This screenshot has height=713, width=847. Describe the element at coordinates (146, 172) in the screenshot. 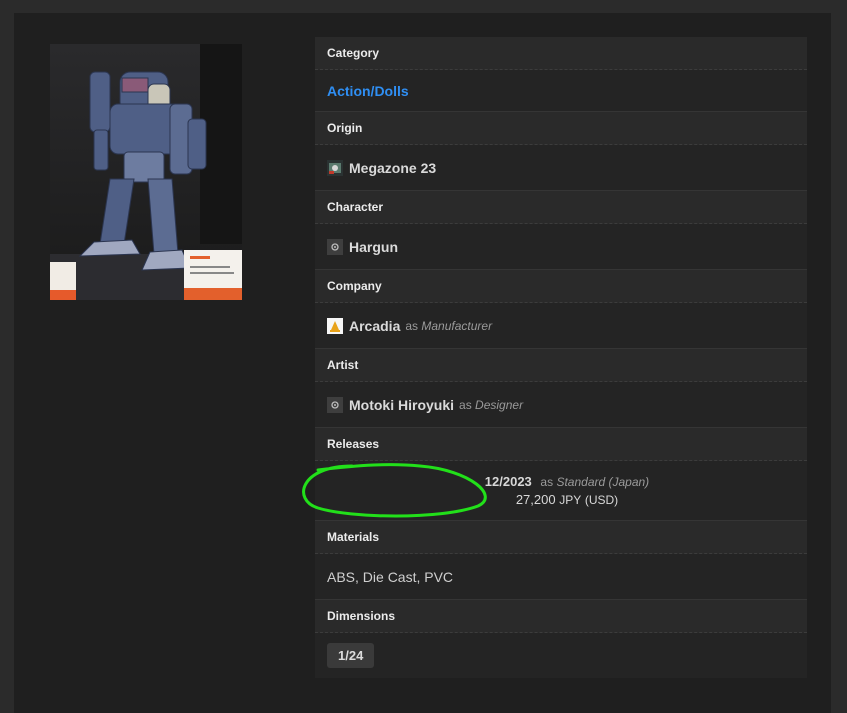

I see `product-photo` at that location.